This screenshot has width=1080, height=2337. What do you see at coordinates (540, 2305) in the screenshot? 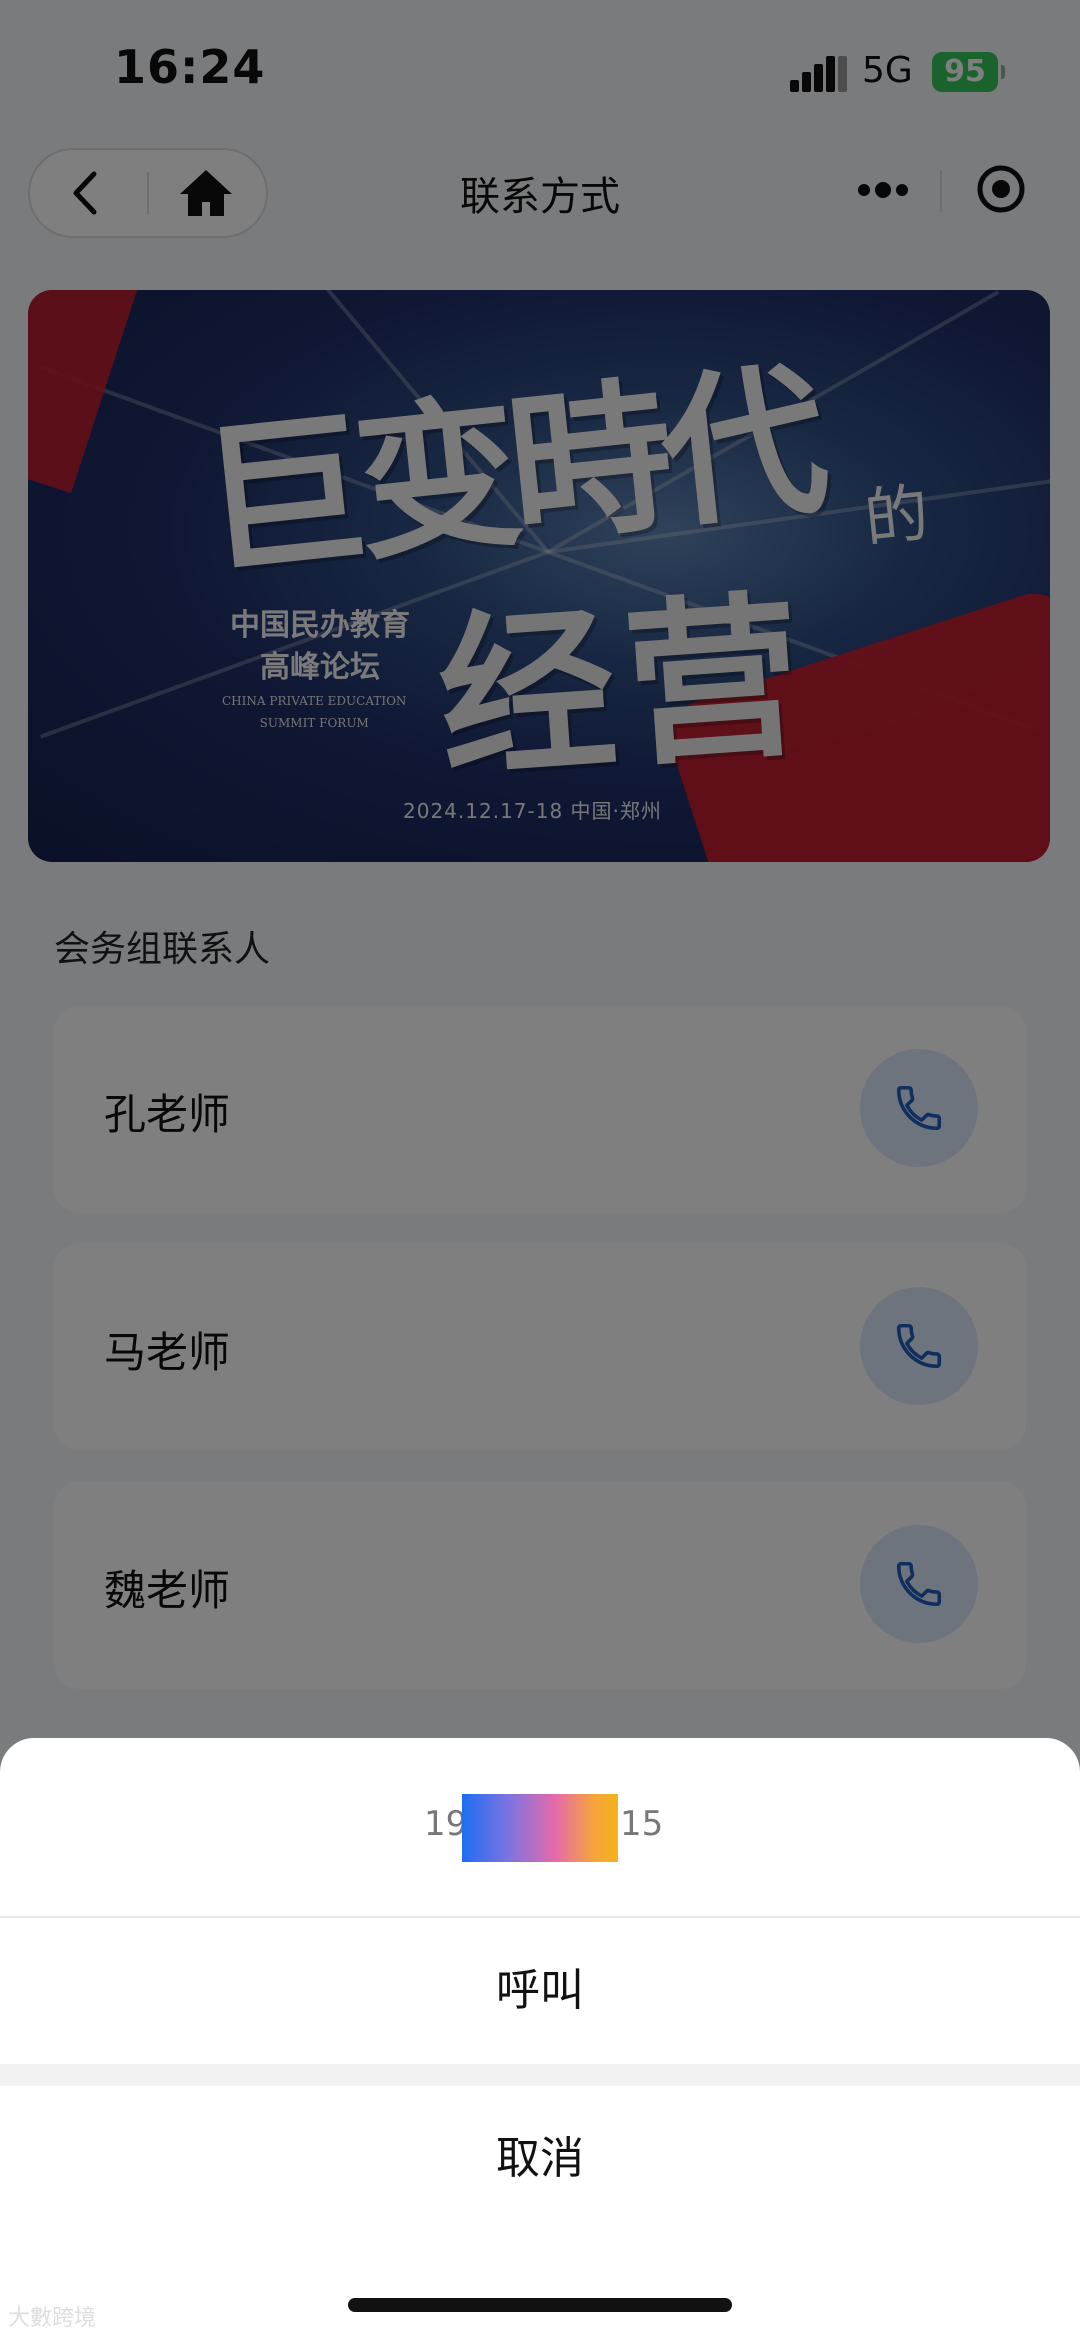
I see `home-indicator` at bounding box center [540, 2305].